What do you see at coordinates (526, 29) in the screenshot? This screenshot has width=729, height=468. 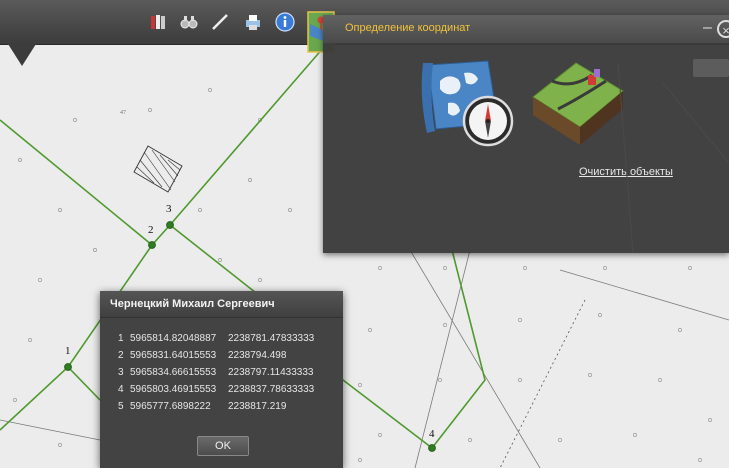 I see `panel-header: Определение координат – ×` at bounding box center [526, 29].